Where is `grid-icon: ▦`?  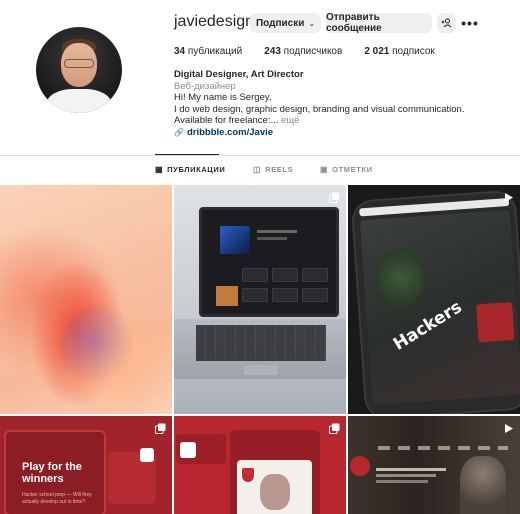 grid-icon: ▦ is located at coordinates (159, 169).